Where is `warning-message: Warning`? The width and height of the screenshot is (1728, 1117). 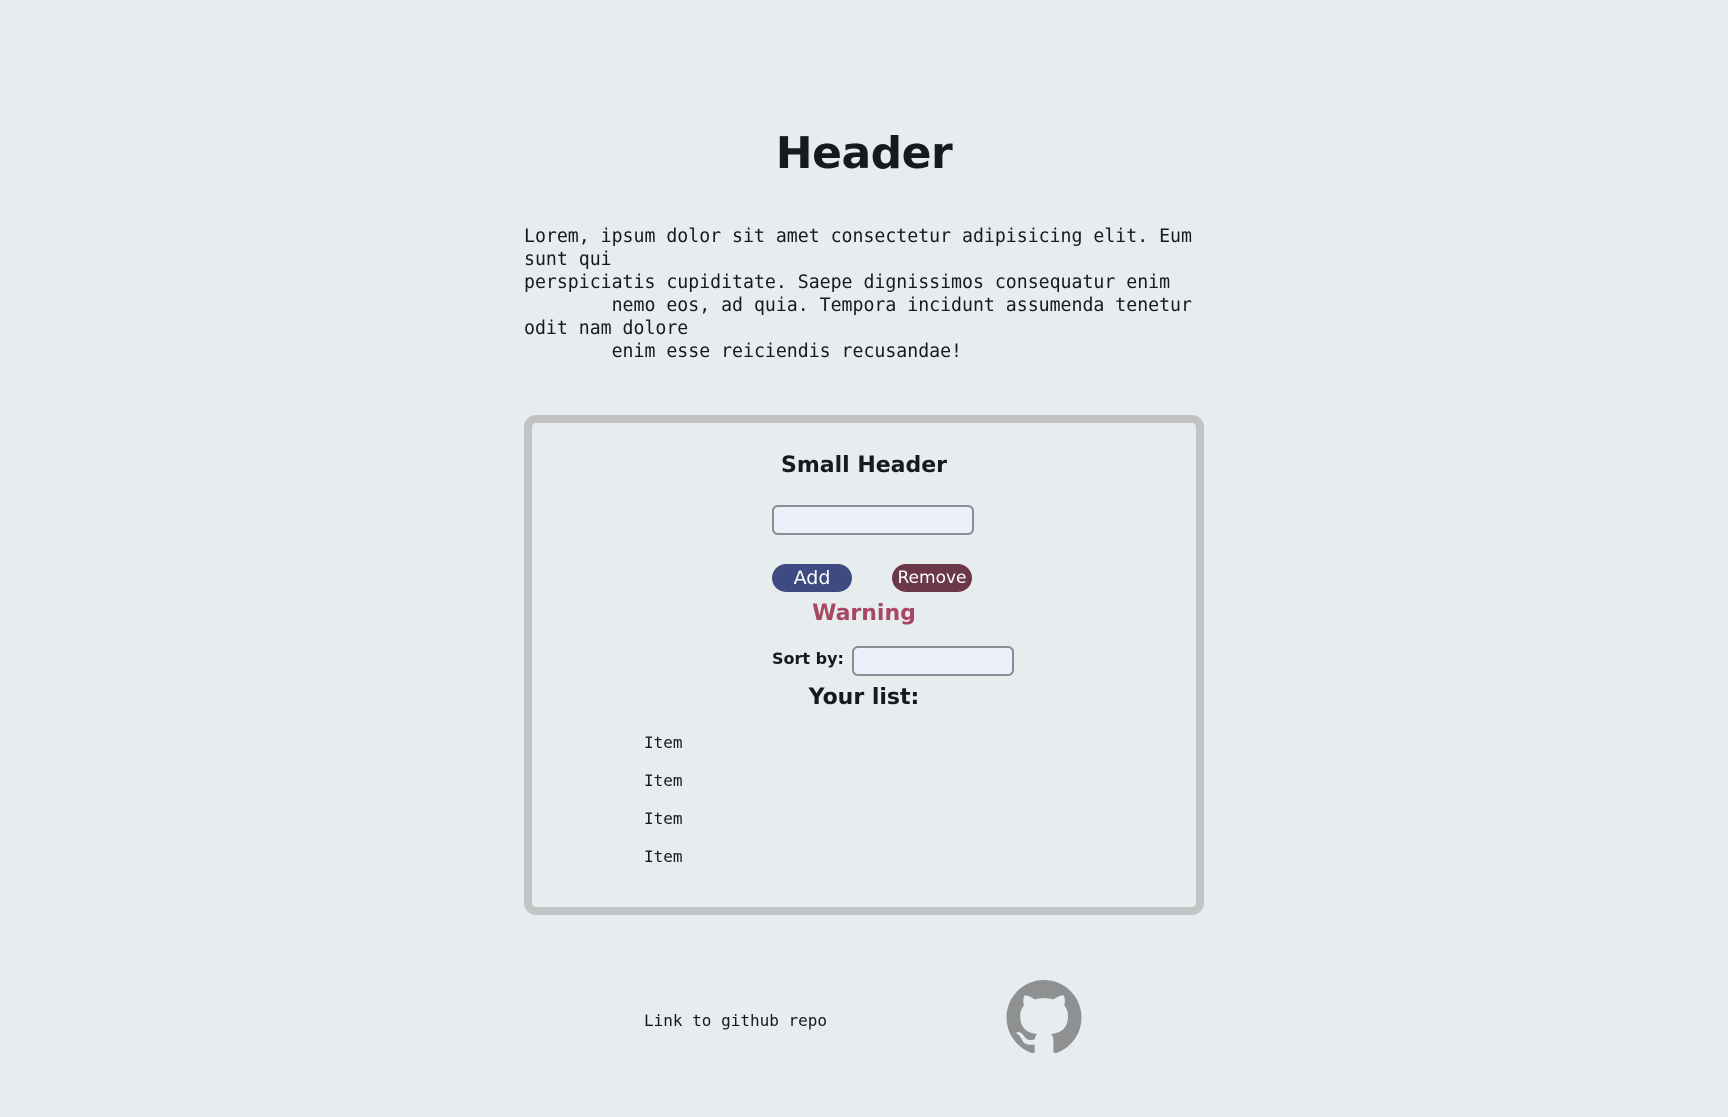
warning-message: Warning is located at coordinates (864, 613).